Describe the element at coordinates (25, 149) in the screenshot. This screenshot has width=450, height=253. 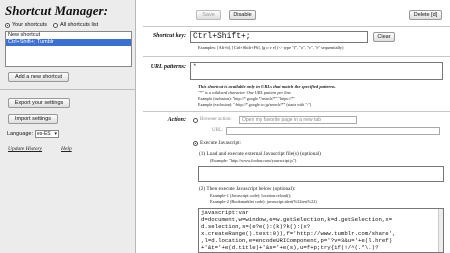
I see `update-history-link: Update History` at that location.